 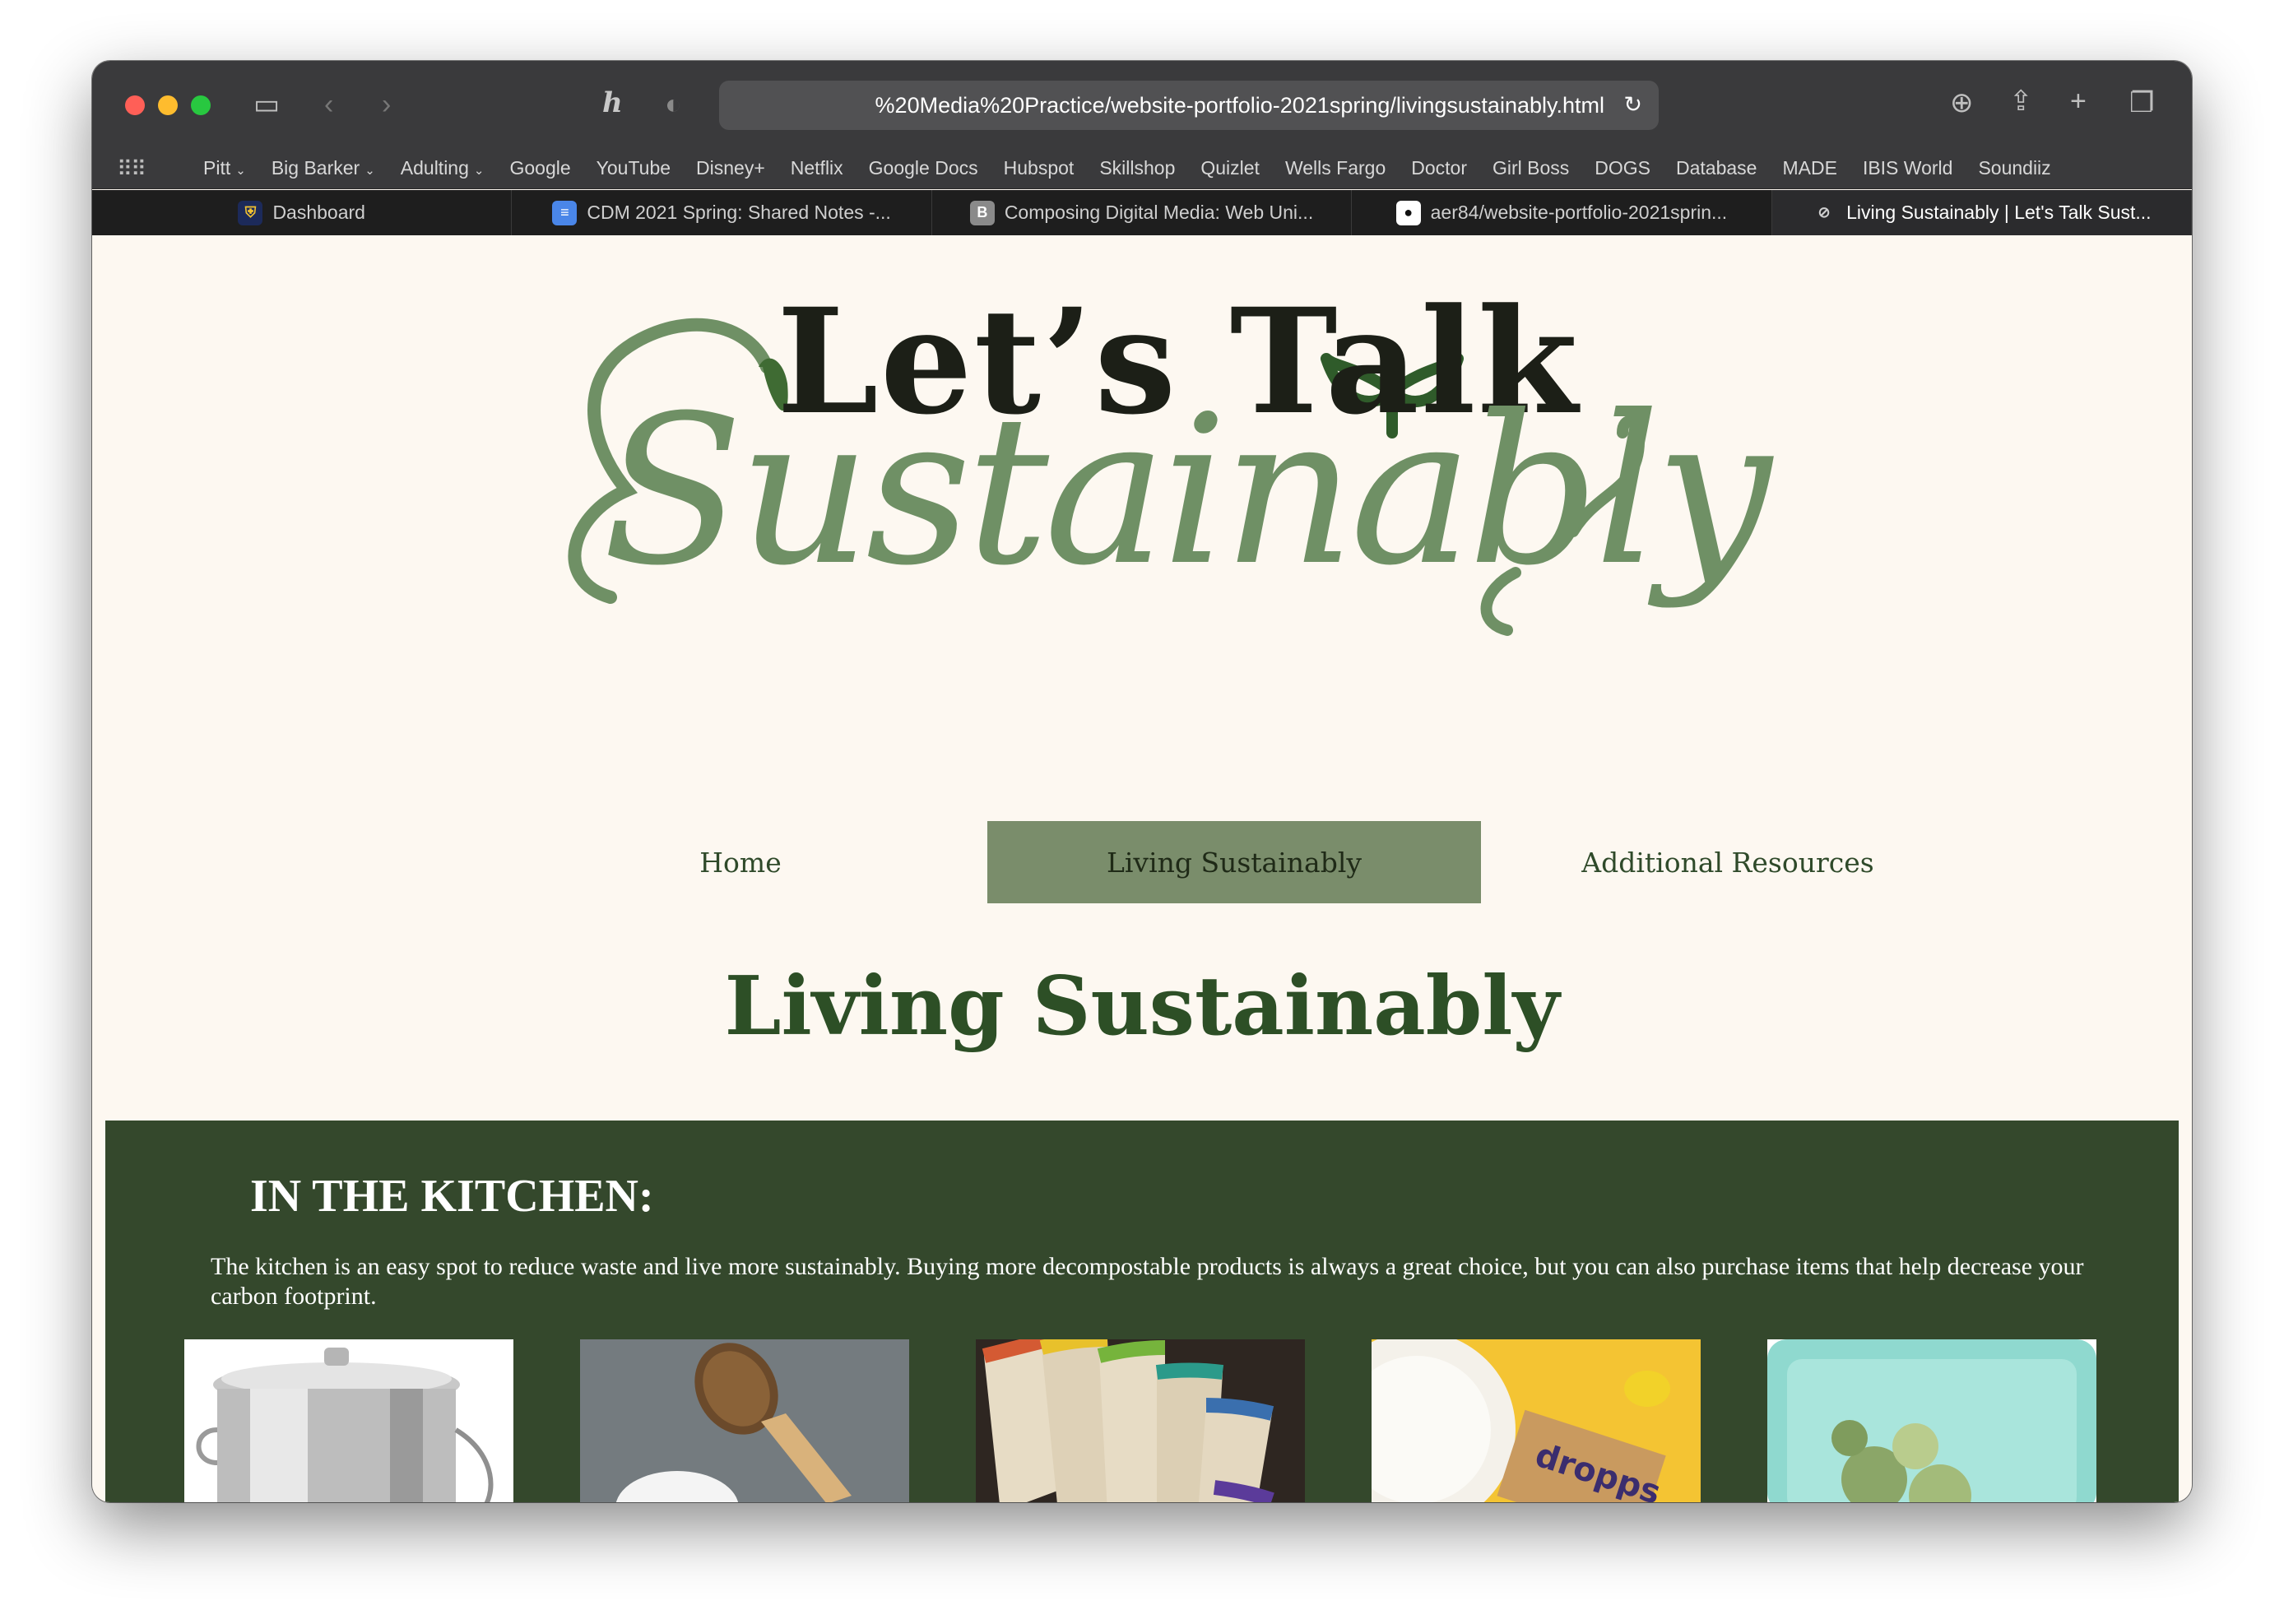 I want to click on bookmark-label: Database, so click(x=1716, y=168).